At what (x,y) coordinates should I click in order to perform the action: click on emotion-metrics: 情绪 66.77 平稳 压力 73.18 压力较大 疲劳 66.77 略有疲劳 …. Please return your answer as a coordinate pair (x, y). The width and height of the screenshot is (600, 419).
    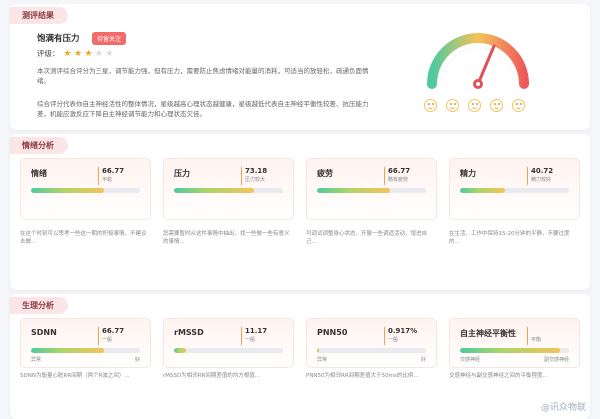
    Looking at the image, I should click on (300, 189).